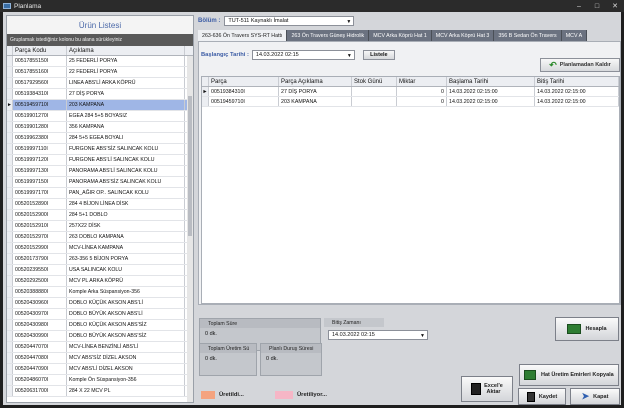  I want to click on parca-kodu-cell: 00520430960I, so click(40, 303).